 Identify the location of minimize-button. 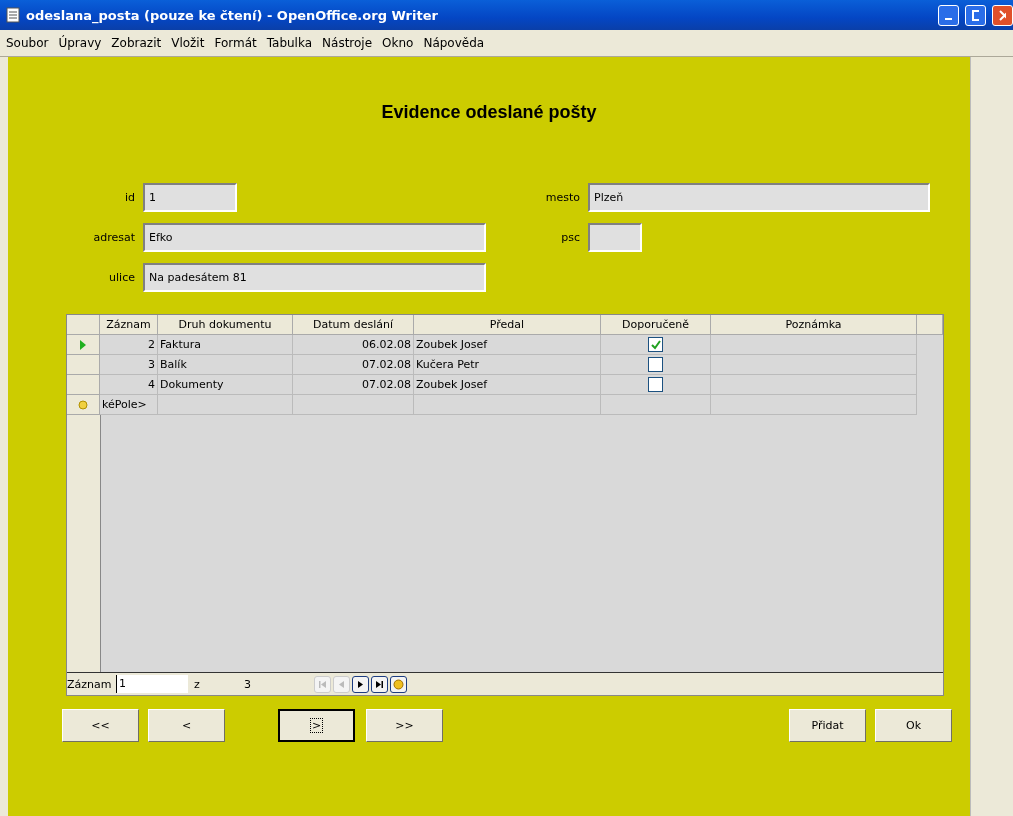
(948, 15).